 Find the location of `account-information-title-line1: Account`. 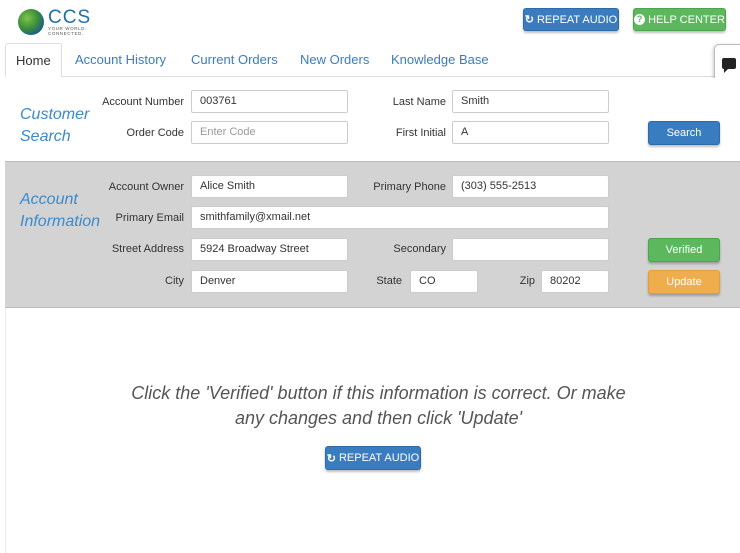

account-information-title-line1: Account is located at coordinates (49, 199).